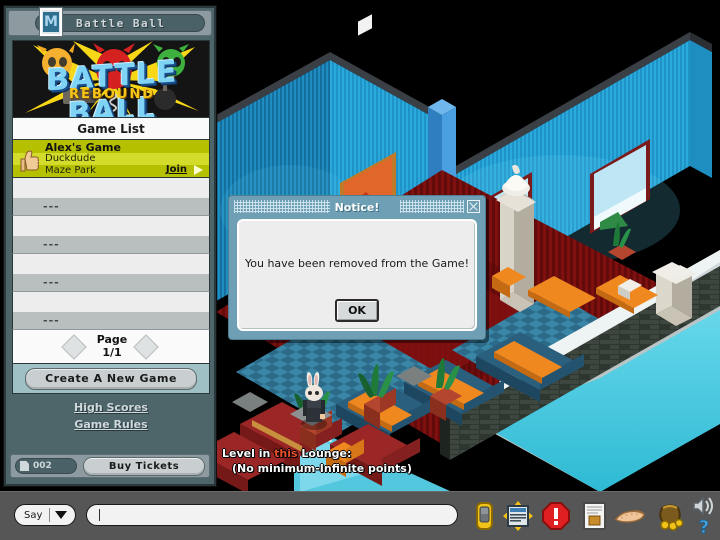 This screenshot has height=540, width=720. What do you see at coordinates (49, 515) in the screenshot?
I see `divider` at bounding box center [49, 515].